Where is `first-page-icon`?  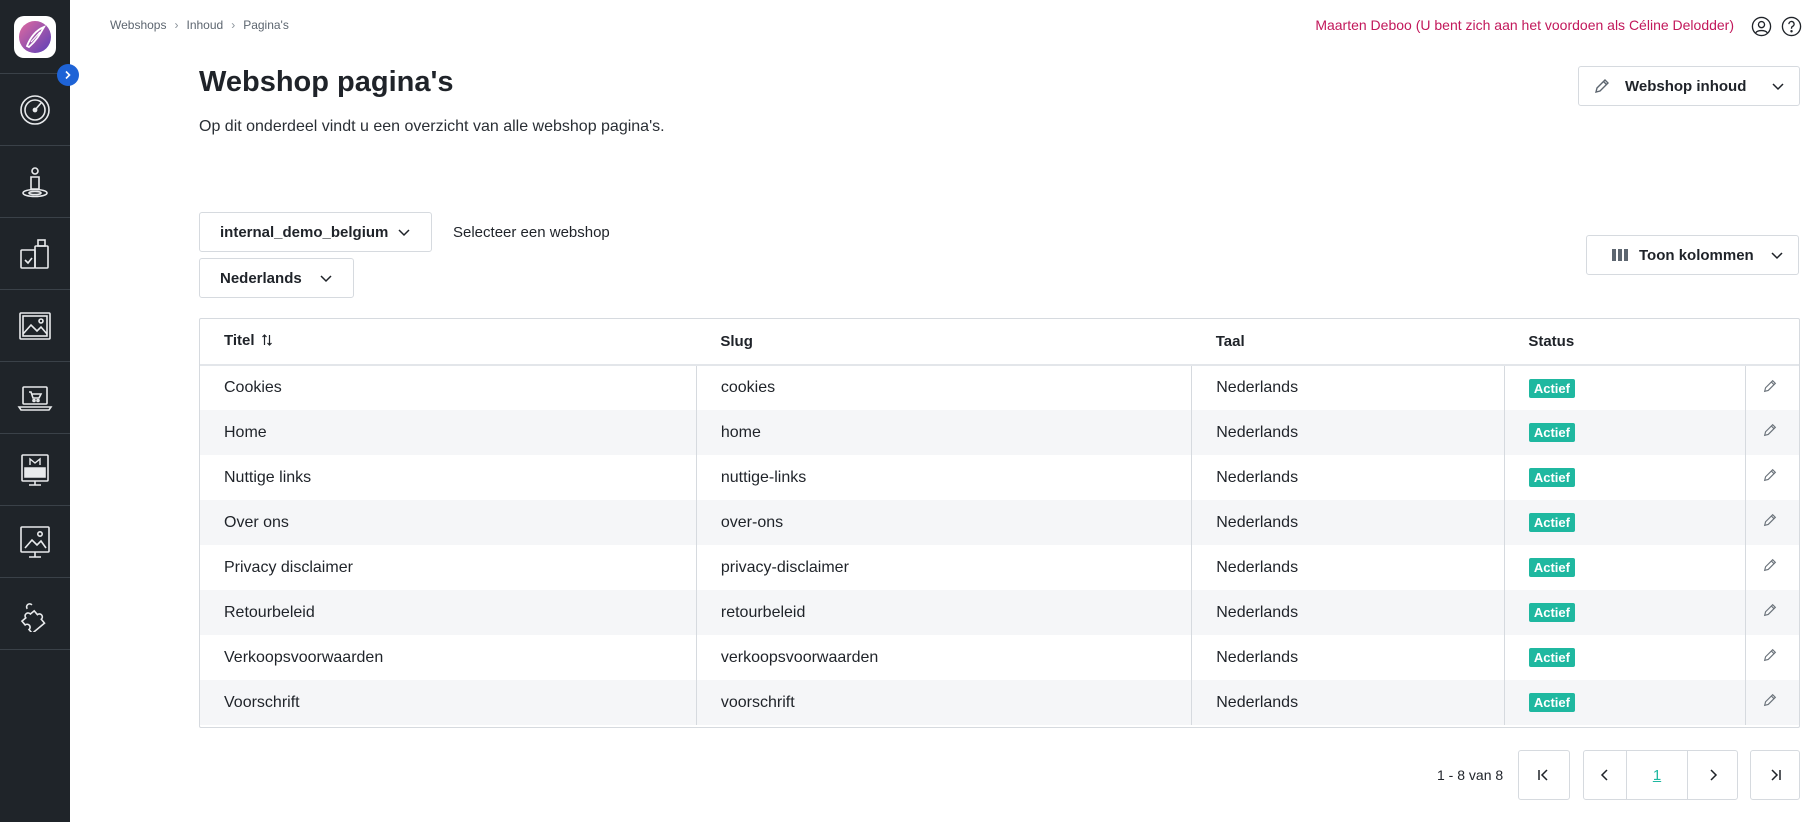
first-page-icon is located at coordinates (1543, 775).